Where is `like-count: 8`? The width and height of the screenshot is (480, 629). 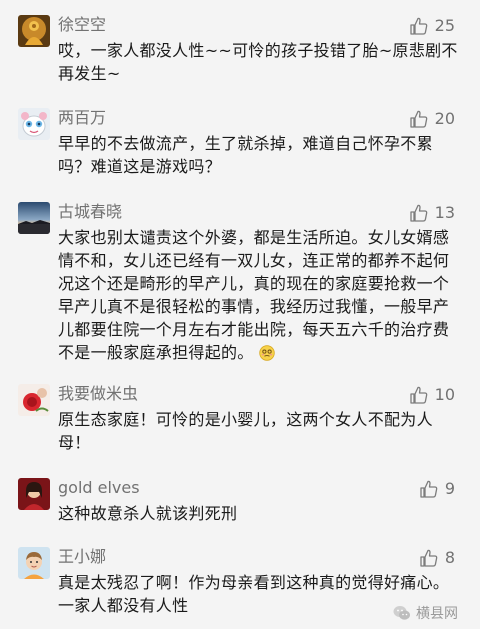
like-count: 8 is located at coordinates (449, 557).